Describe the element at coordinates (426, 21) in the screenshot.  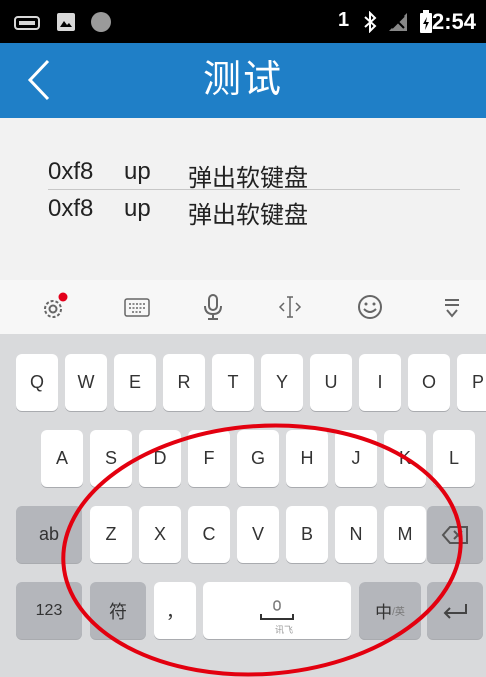
I see `battery-icon` at that location.